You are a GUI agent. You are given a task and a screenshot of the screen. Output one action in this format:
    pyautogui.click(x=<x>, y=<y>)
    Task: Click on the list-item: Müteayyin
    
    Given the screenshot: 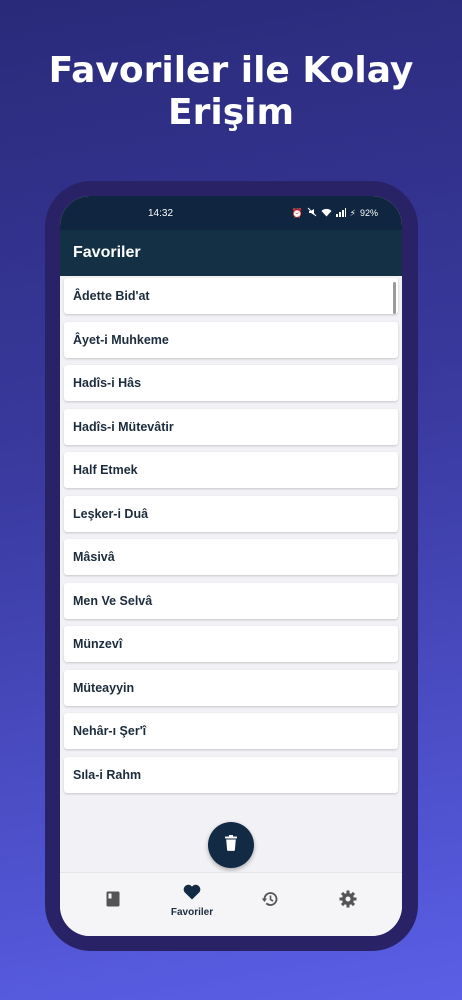 What is the action you would take?
    pyautogui.click(x=231, y=687)
    